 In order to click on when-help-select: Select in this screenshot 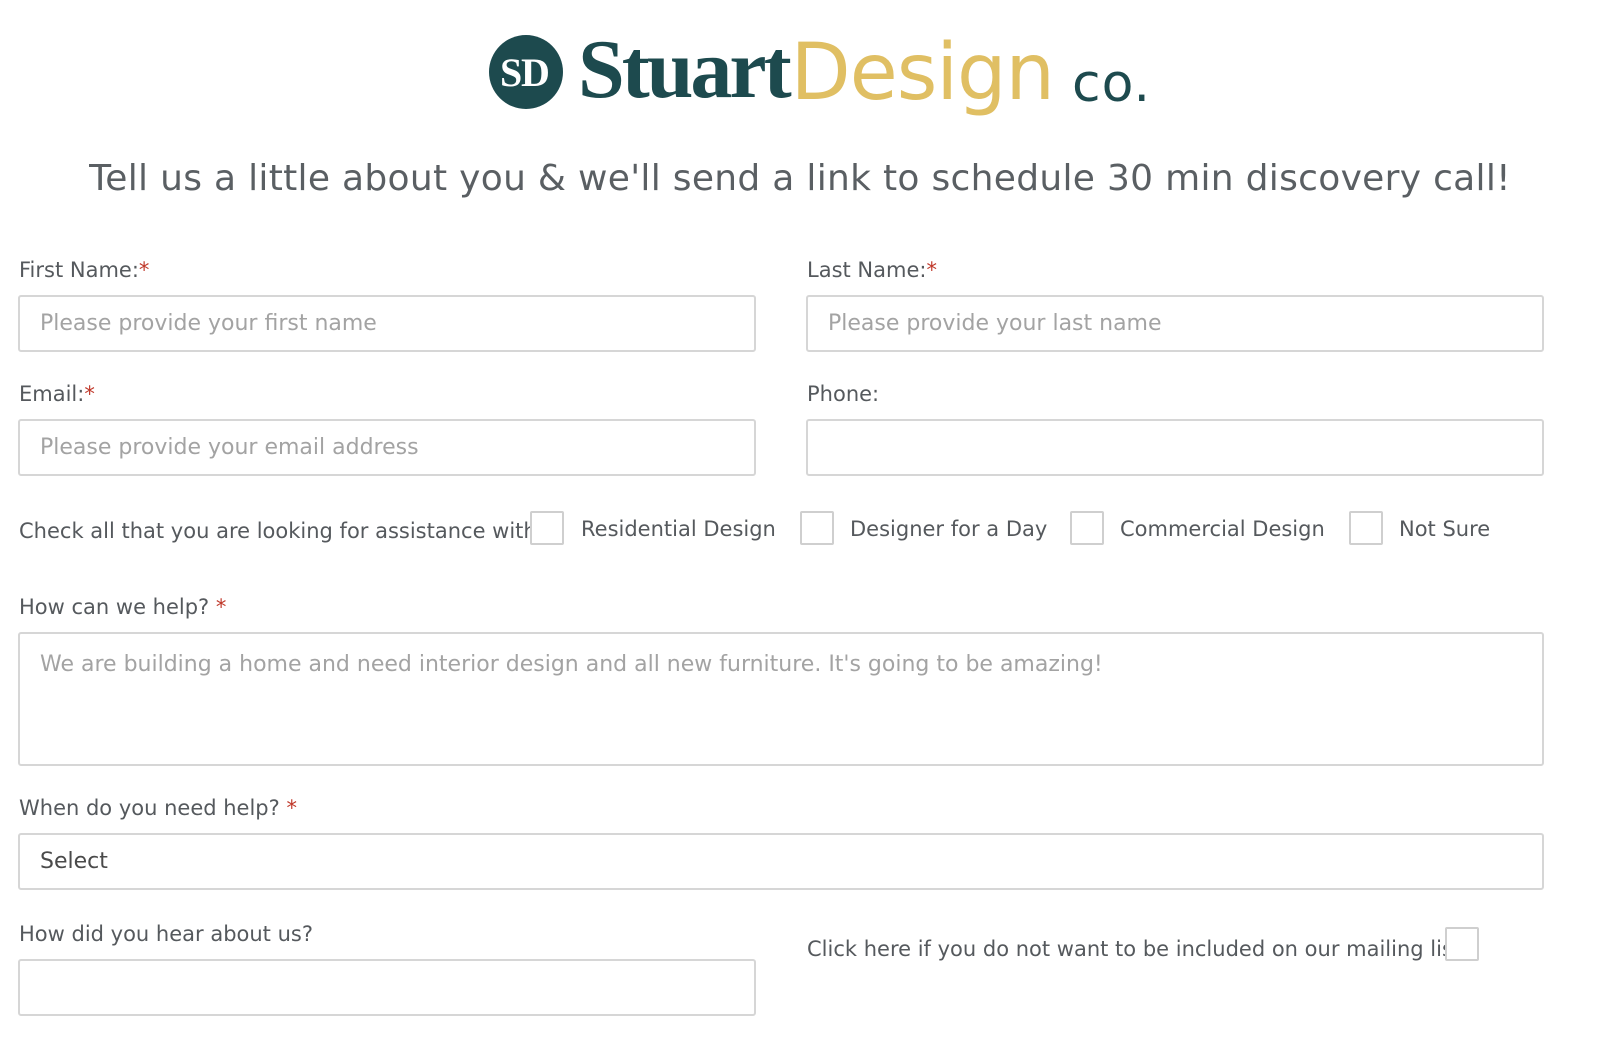, I will do `click(781, 861)`.